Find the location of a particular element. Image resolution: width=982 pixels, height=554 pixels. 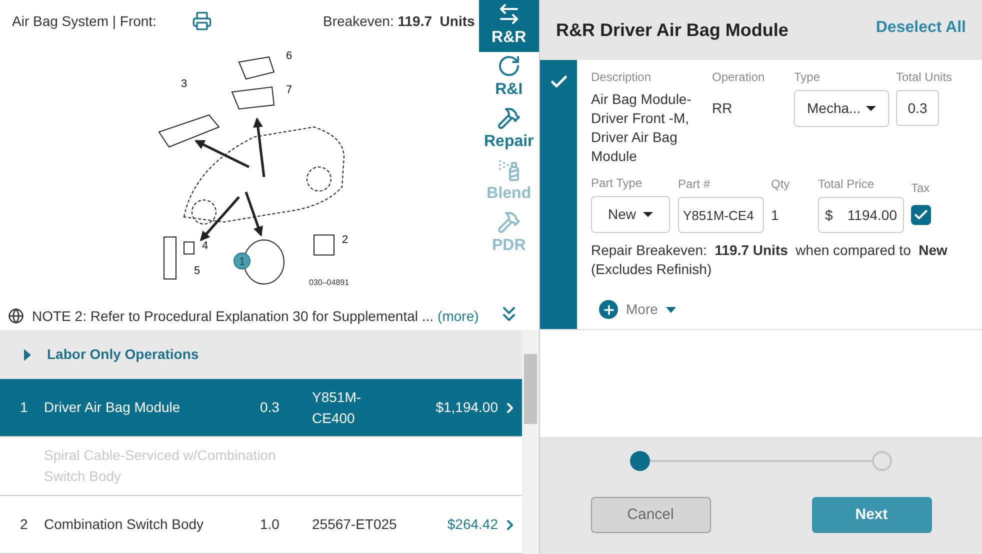

total-units-input: 0.3 is located at coordinates (917, 108).